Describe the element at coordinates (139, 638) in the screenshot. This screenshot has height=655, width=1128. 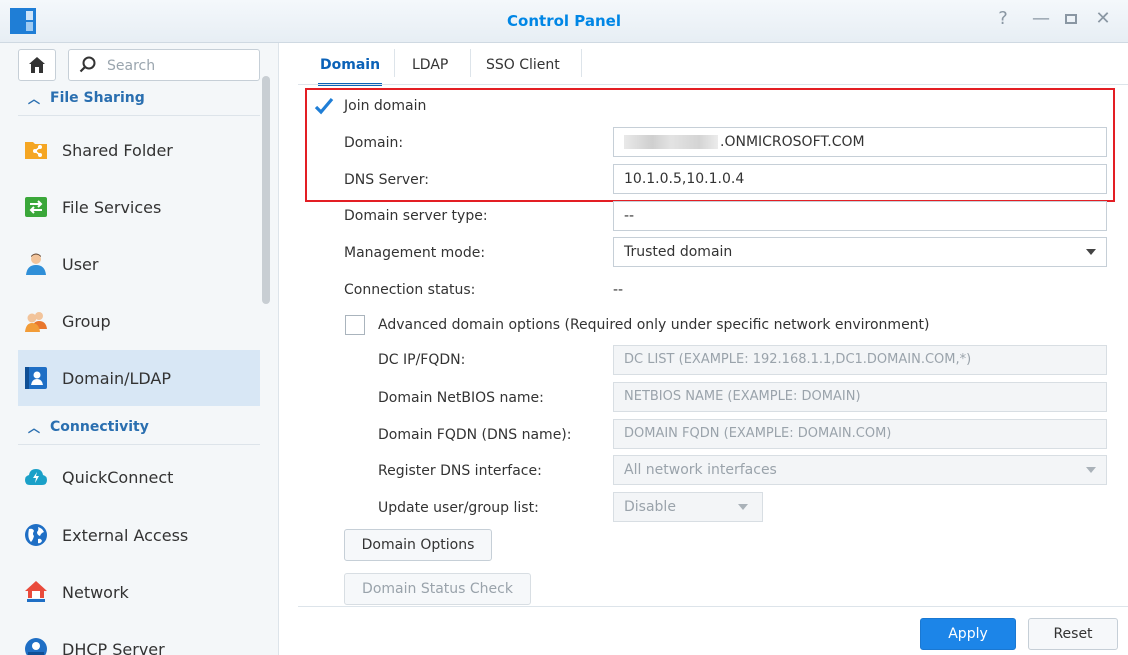
I see `sidebar-item-dhcp-server: DHCP Server` at that location.